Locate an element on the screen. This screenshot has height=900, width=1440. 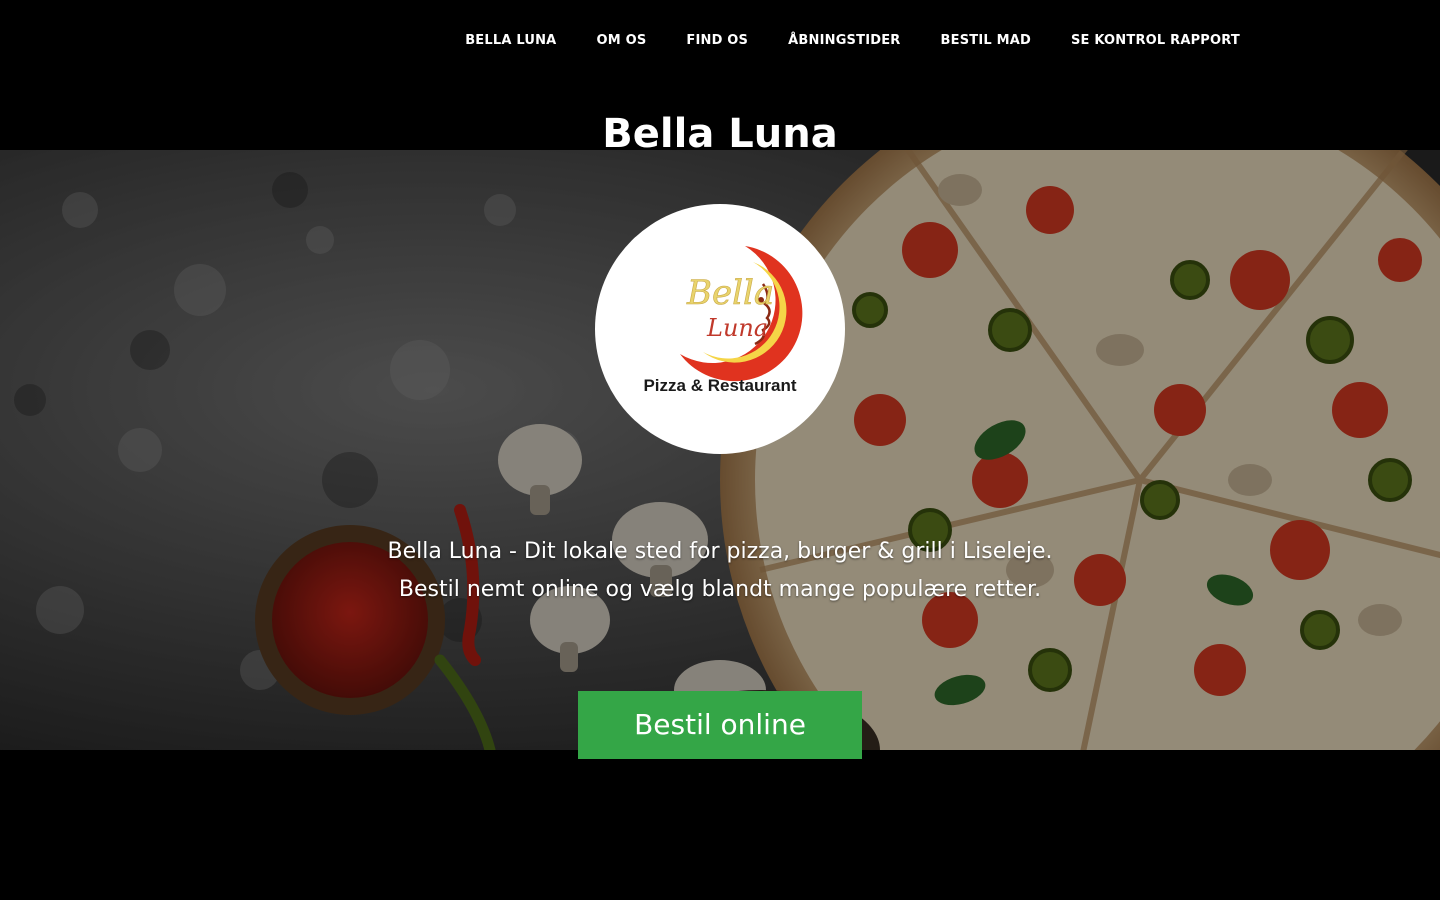
nav-item-kontrol-rapport: SE KONTROL RAPPORT is located at coordinates (1155, 41).